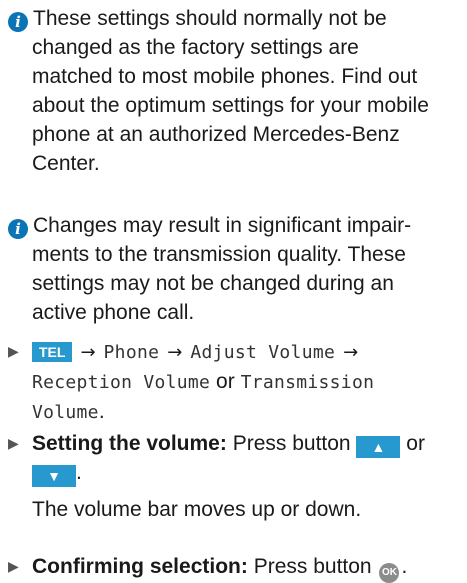  What do you see at coordinates (197, 509) in the screenshot?
I see `step-result: The volume bar moves up or down.` at bounding box center [197, 509].